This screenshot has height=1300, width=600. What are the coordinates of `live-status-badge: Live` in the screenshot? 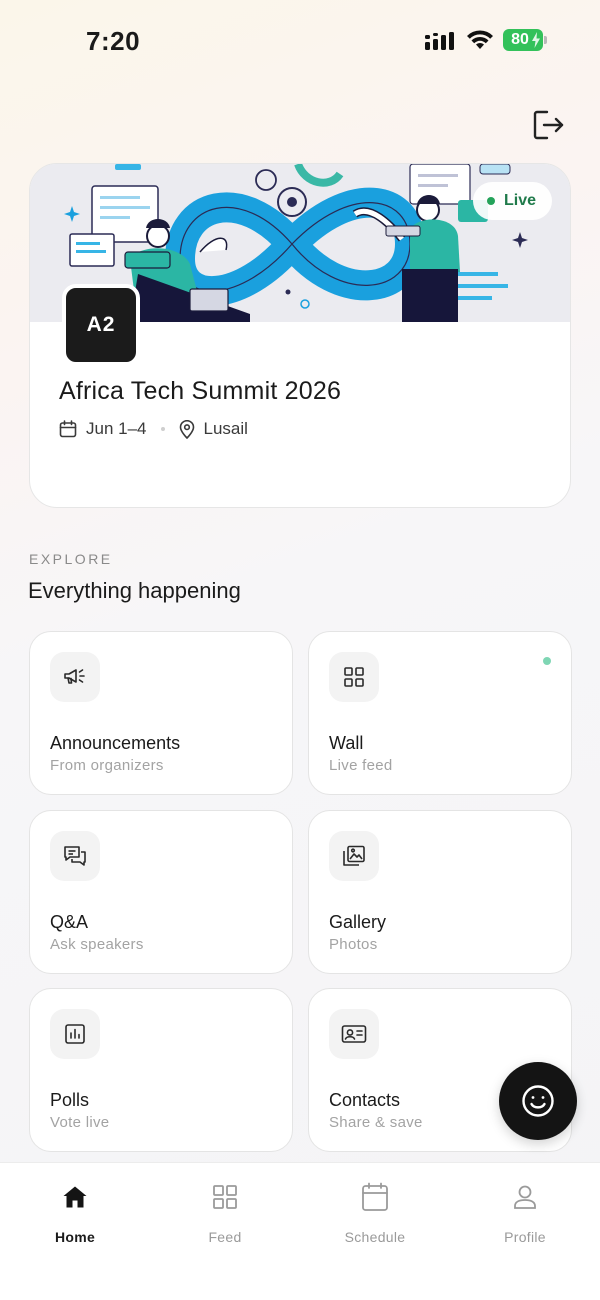 It's located at (512, 201).